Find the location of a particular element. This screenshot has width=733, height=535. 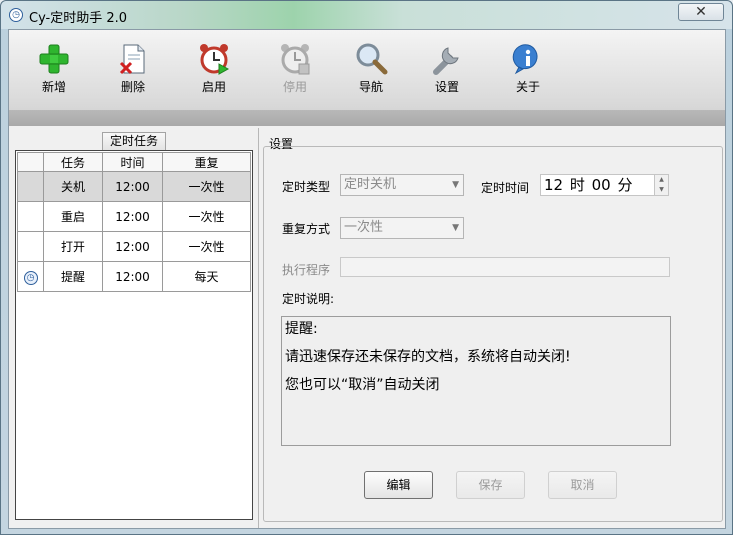

timer-type-value: 定时关机 is located at coordinates (370, 184).